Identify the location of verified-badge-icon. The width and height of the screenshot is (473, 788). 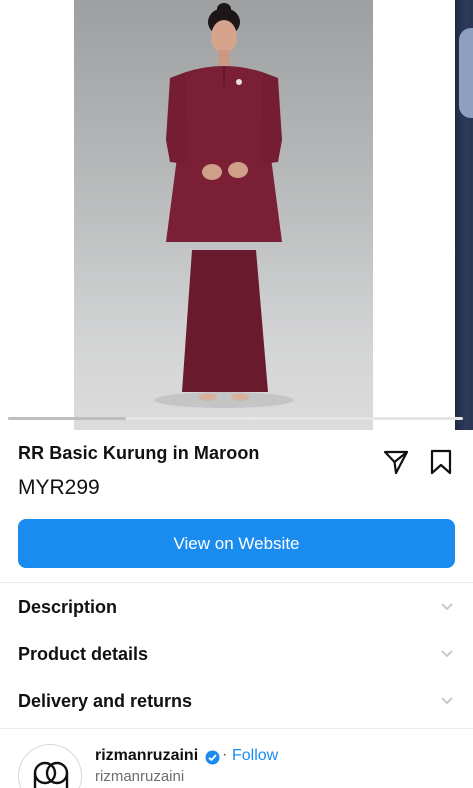
(212, 757).